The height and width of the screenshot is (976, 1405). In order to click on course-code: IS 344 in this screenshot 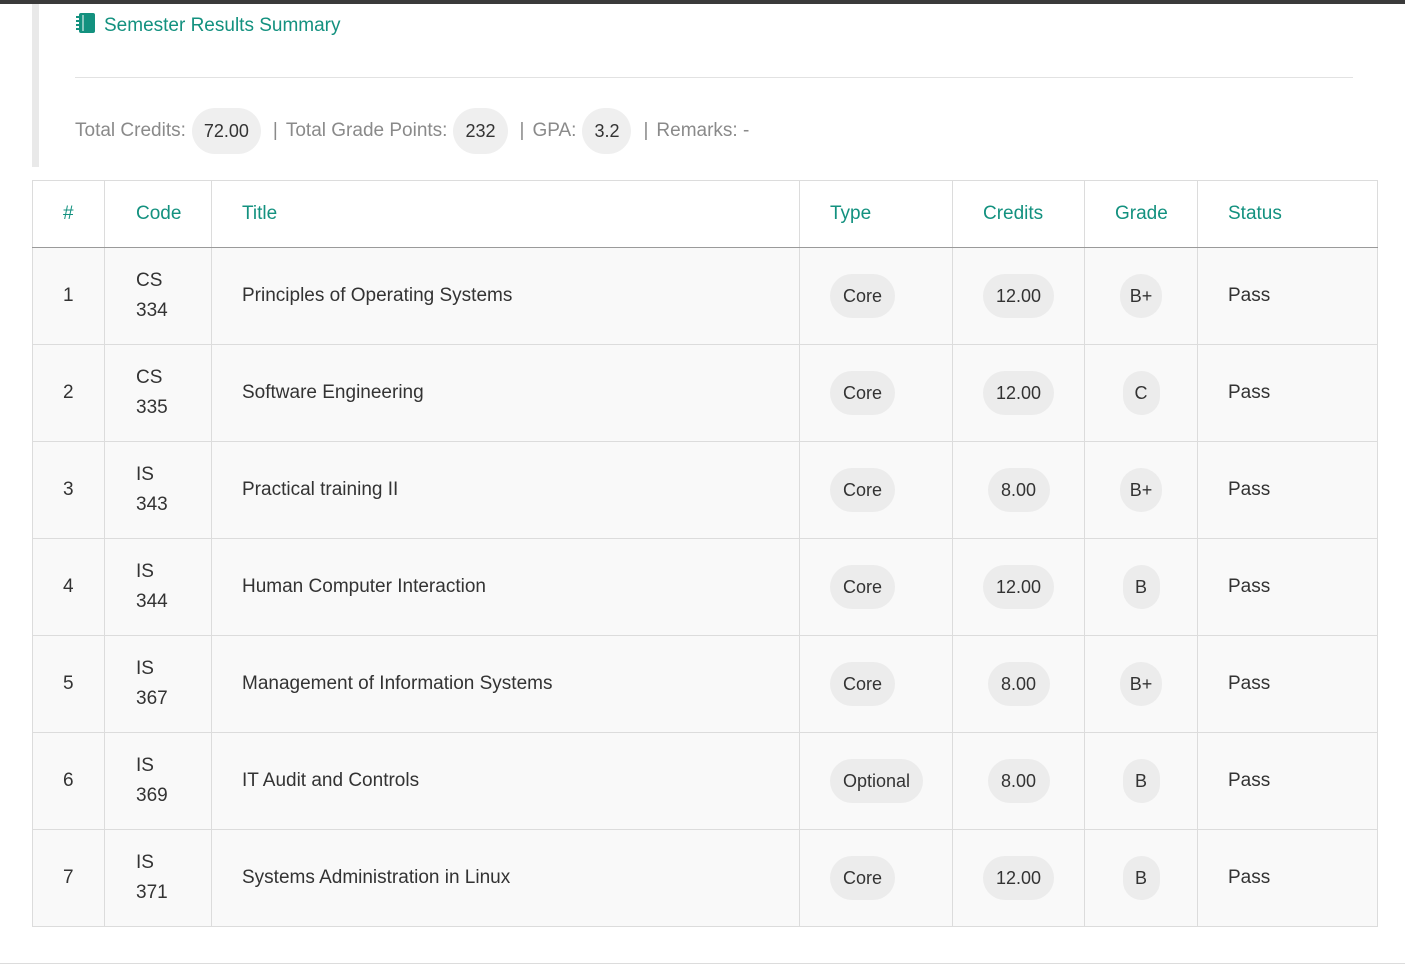, I will do `click(158, 587)`.